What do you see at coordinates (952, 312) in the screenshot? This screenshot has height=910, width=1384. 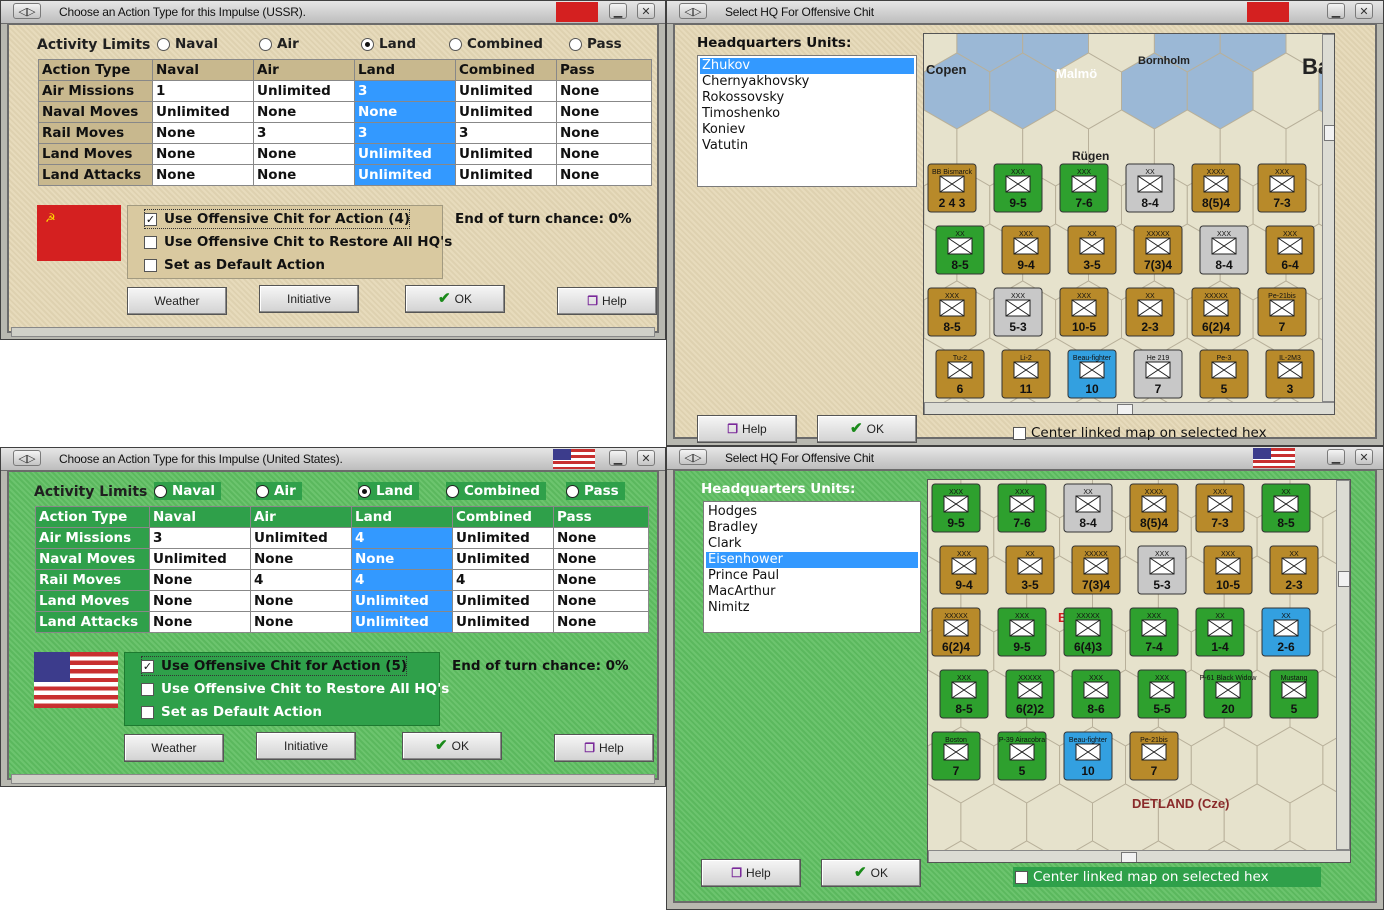 I see `unit-counter: XXX 8-5` at bounding box center [952, 312].